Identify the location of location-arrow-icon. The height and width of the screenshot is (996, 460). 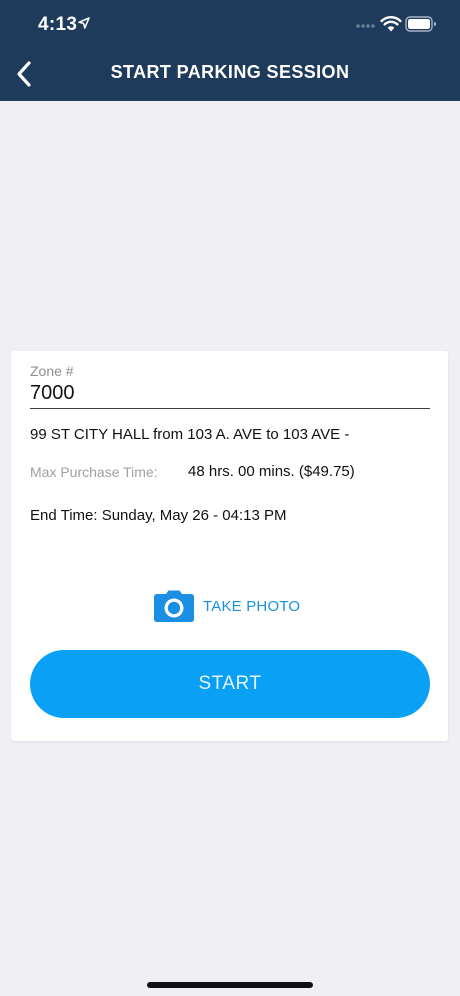
(84, 23).